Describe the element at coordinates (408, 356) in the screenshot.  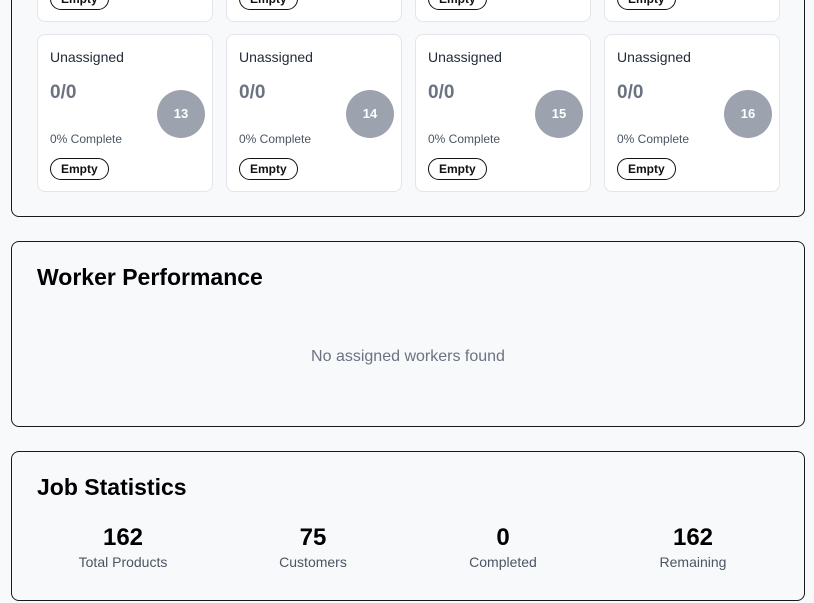
I see `empty-message: No assigned workers found` at that location.